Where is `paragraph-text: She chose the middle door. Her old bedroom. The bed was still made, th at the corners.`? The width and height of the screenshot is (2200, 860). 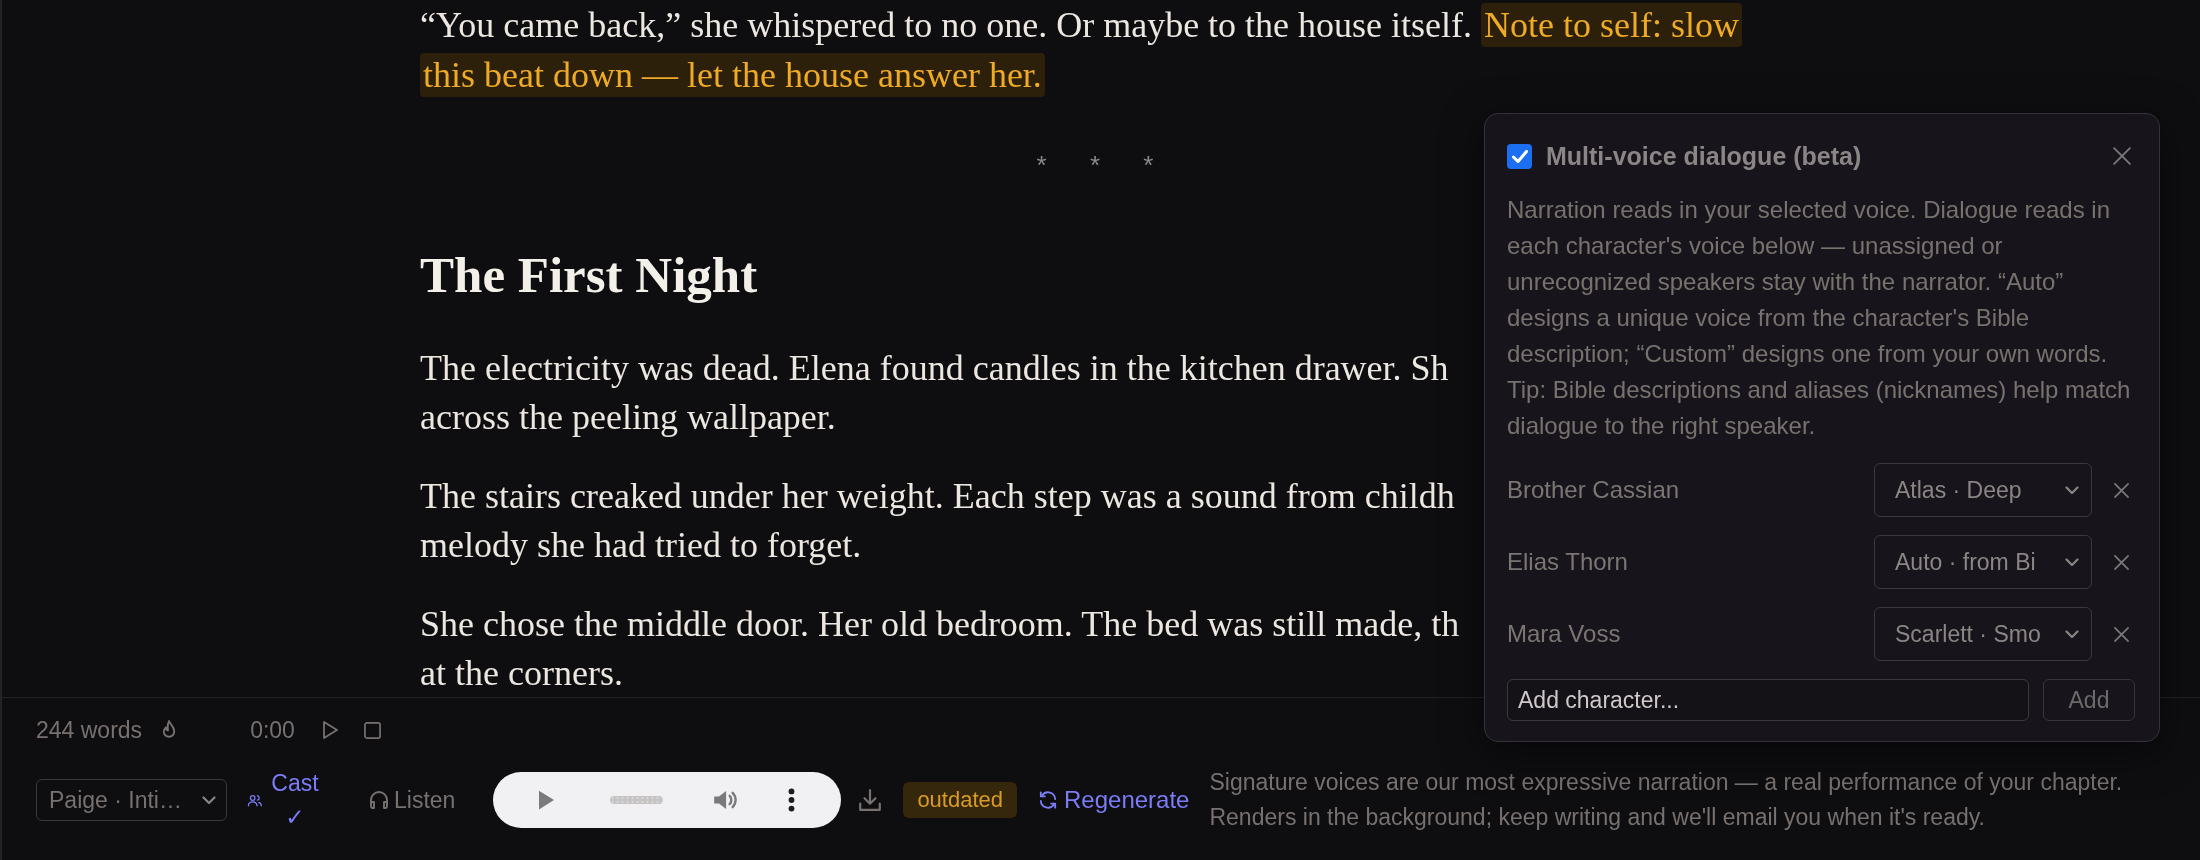
paragraph-text: She chose the middle door. Her old bedroom. The bed was still made, th at the corners. is located at coordinates (940, 649).